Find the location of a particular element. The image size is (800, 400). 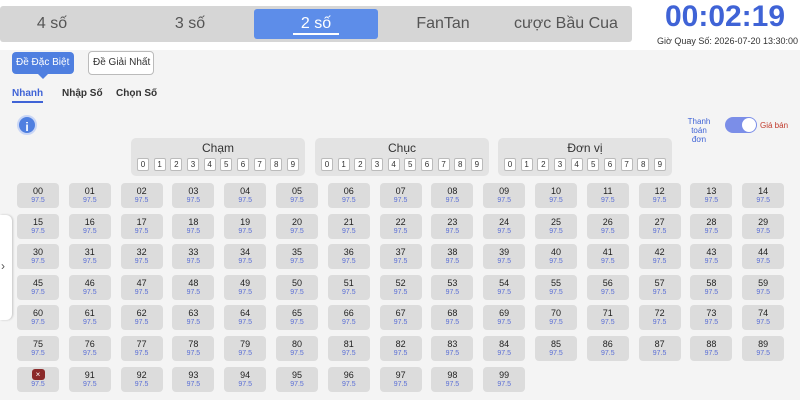

number-cell: 41 97.5 is located at coordinates (607, 257).